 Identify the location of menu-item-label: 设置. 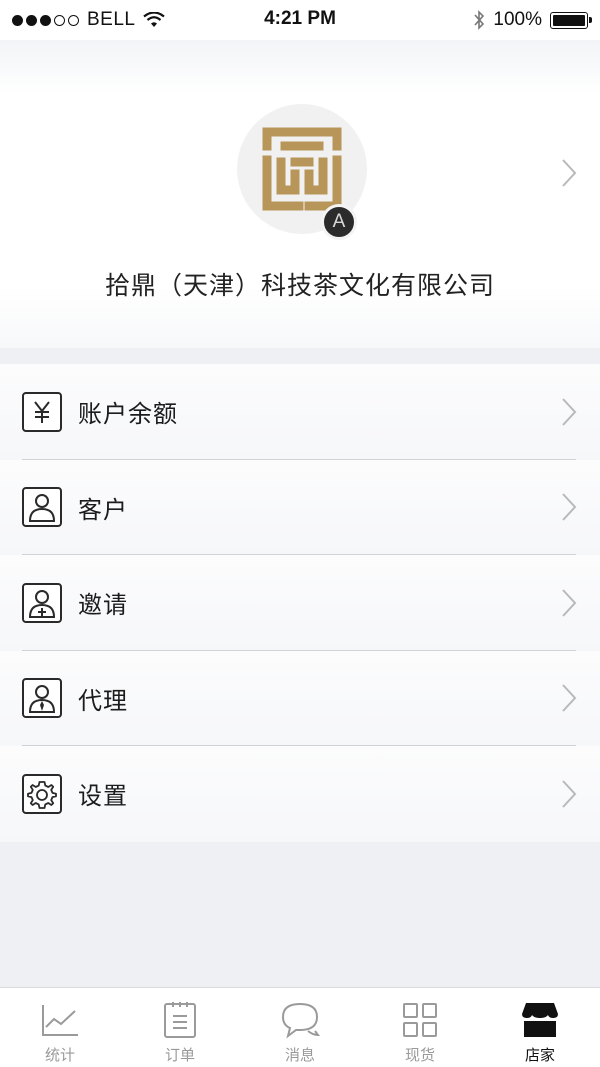
(103, 796).